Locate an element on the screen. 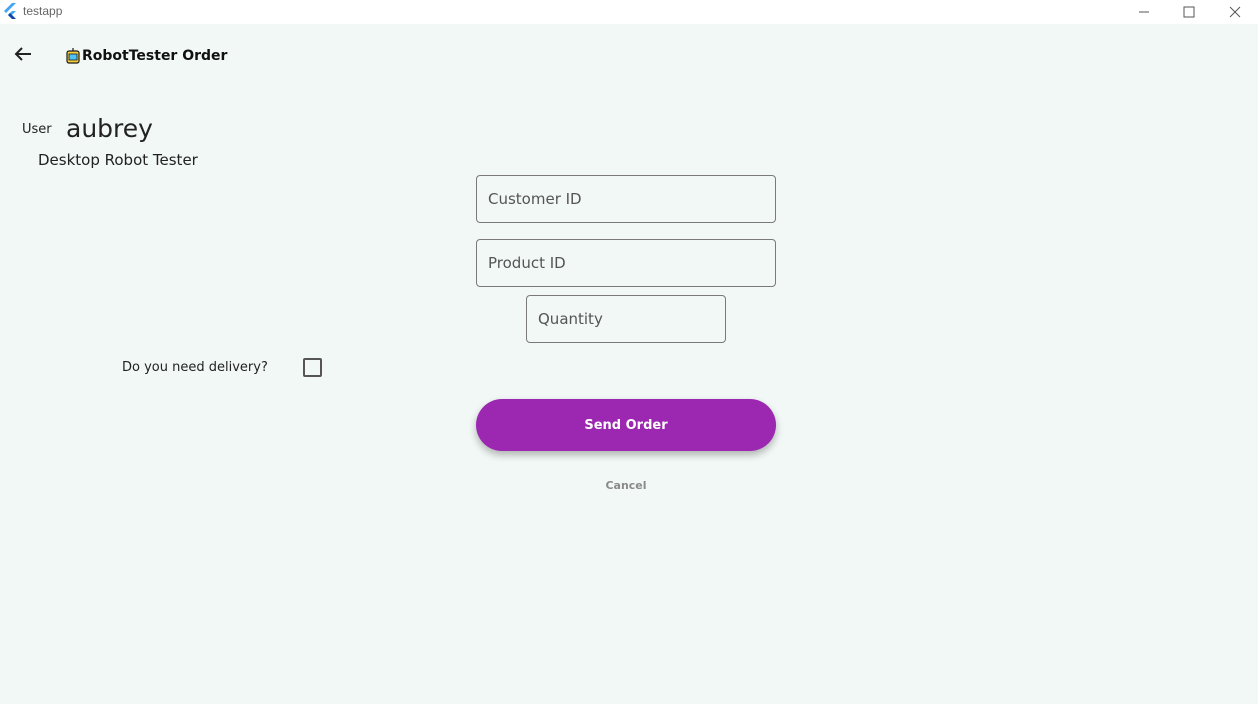 This screenshot has height=704, width=1258. minimize-icon is located at coordinates (1144, 12).